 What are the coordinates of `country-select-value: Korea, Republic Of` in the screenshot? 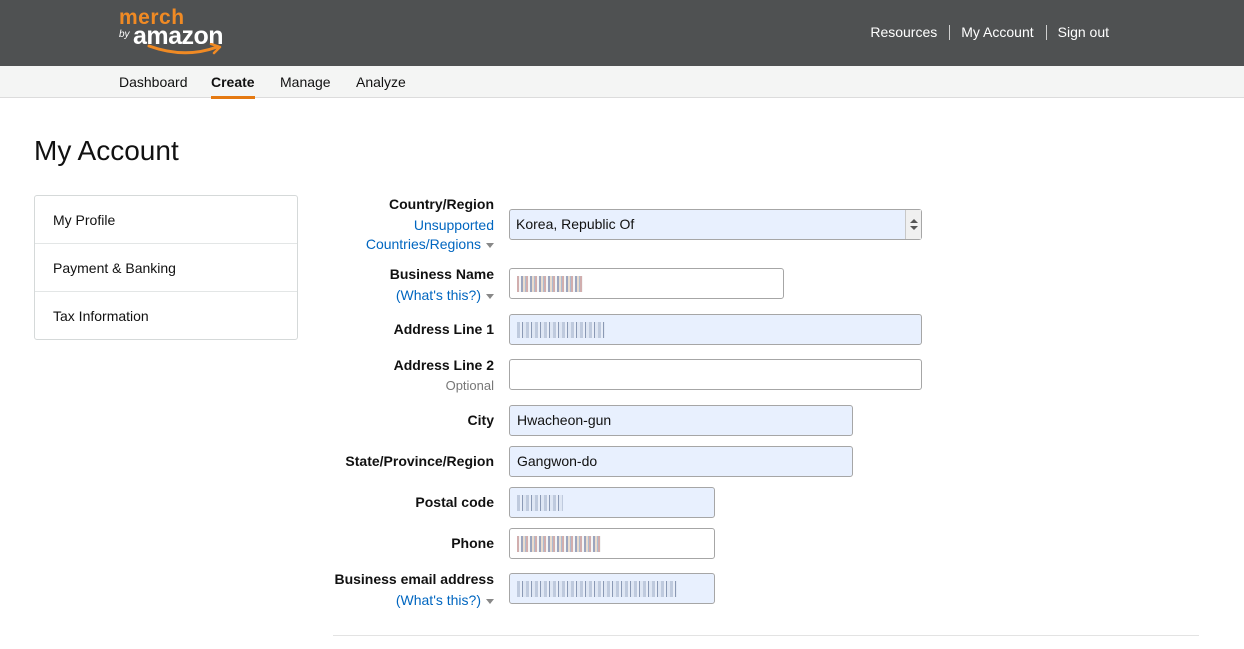 It's located at (575, 224).